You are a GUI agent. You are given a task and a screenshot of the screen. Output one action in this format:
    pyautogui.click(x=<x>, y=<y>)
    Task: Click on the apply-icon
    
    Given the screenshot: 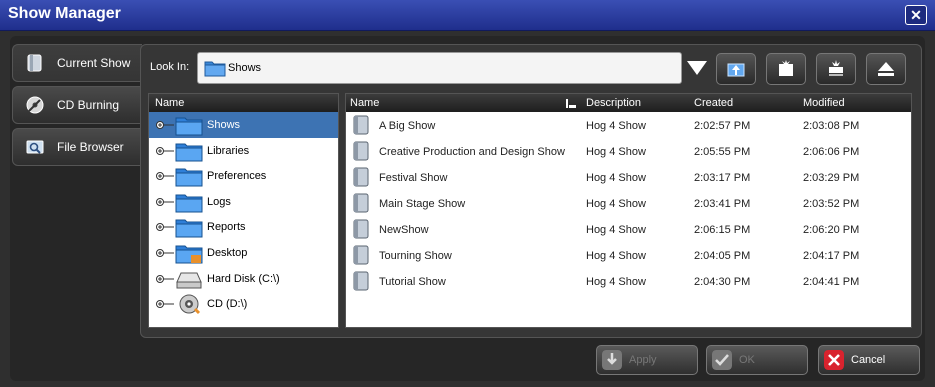 What is the action you would take?
    pyautogui.click(x=612, y=360)
    